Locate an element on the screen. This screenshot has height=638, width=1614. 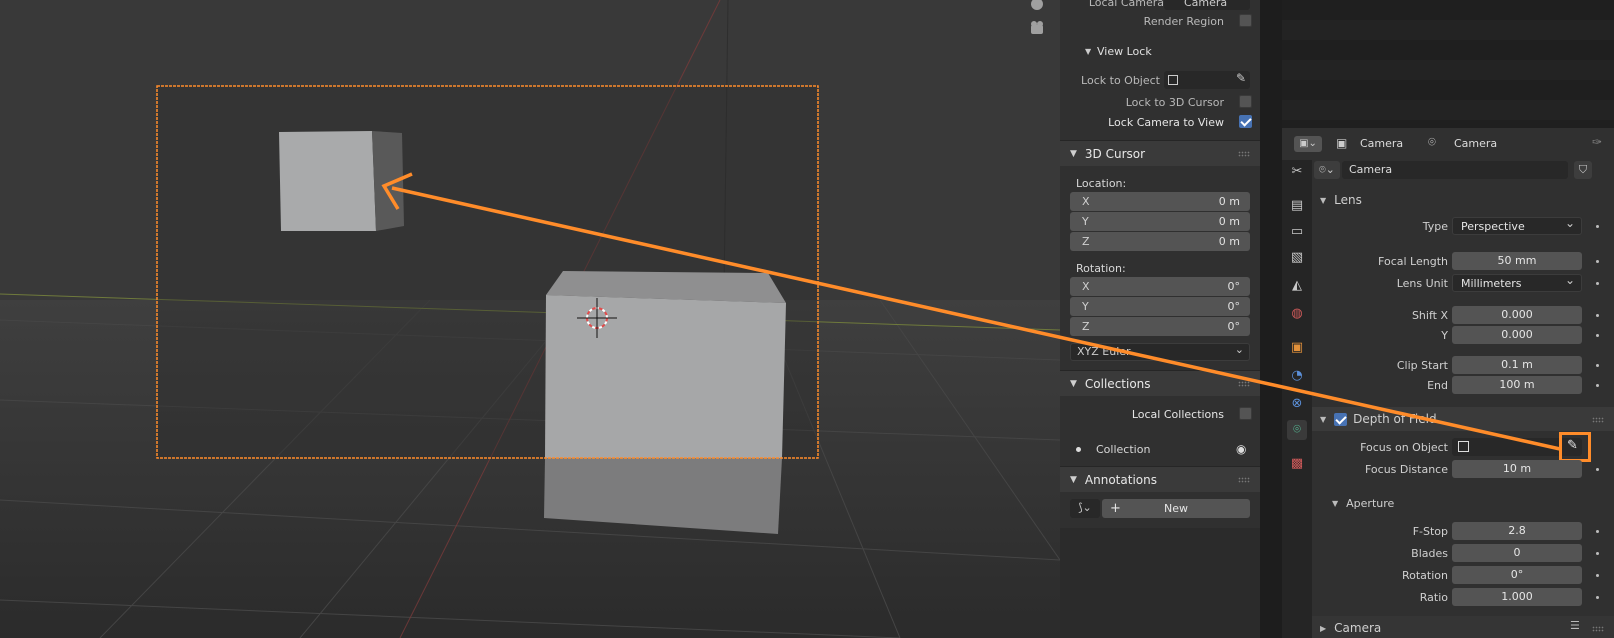
object-icon is located at coordinates (1173, 80).